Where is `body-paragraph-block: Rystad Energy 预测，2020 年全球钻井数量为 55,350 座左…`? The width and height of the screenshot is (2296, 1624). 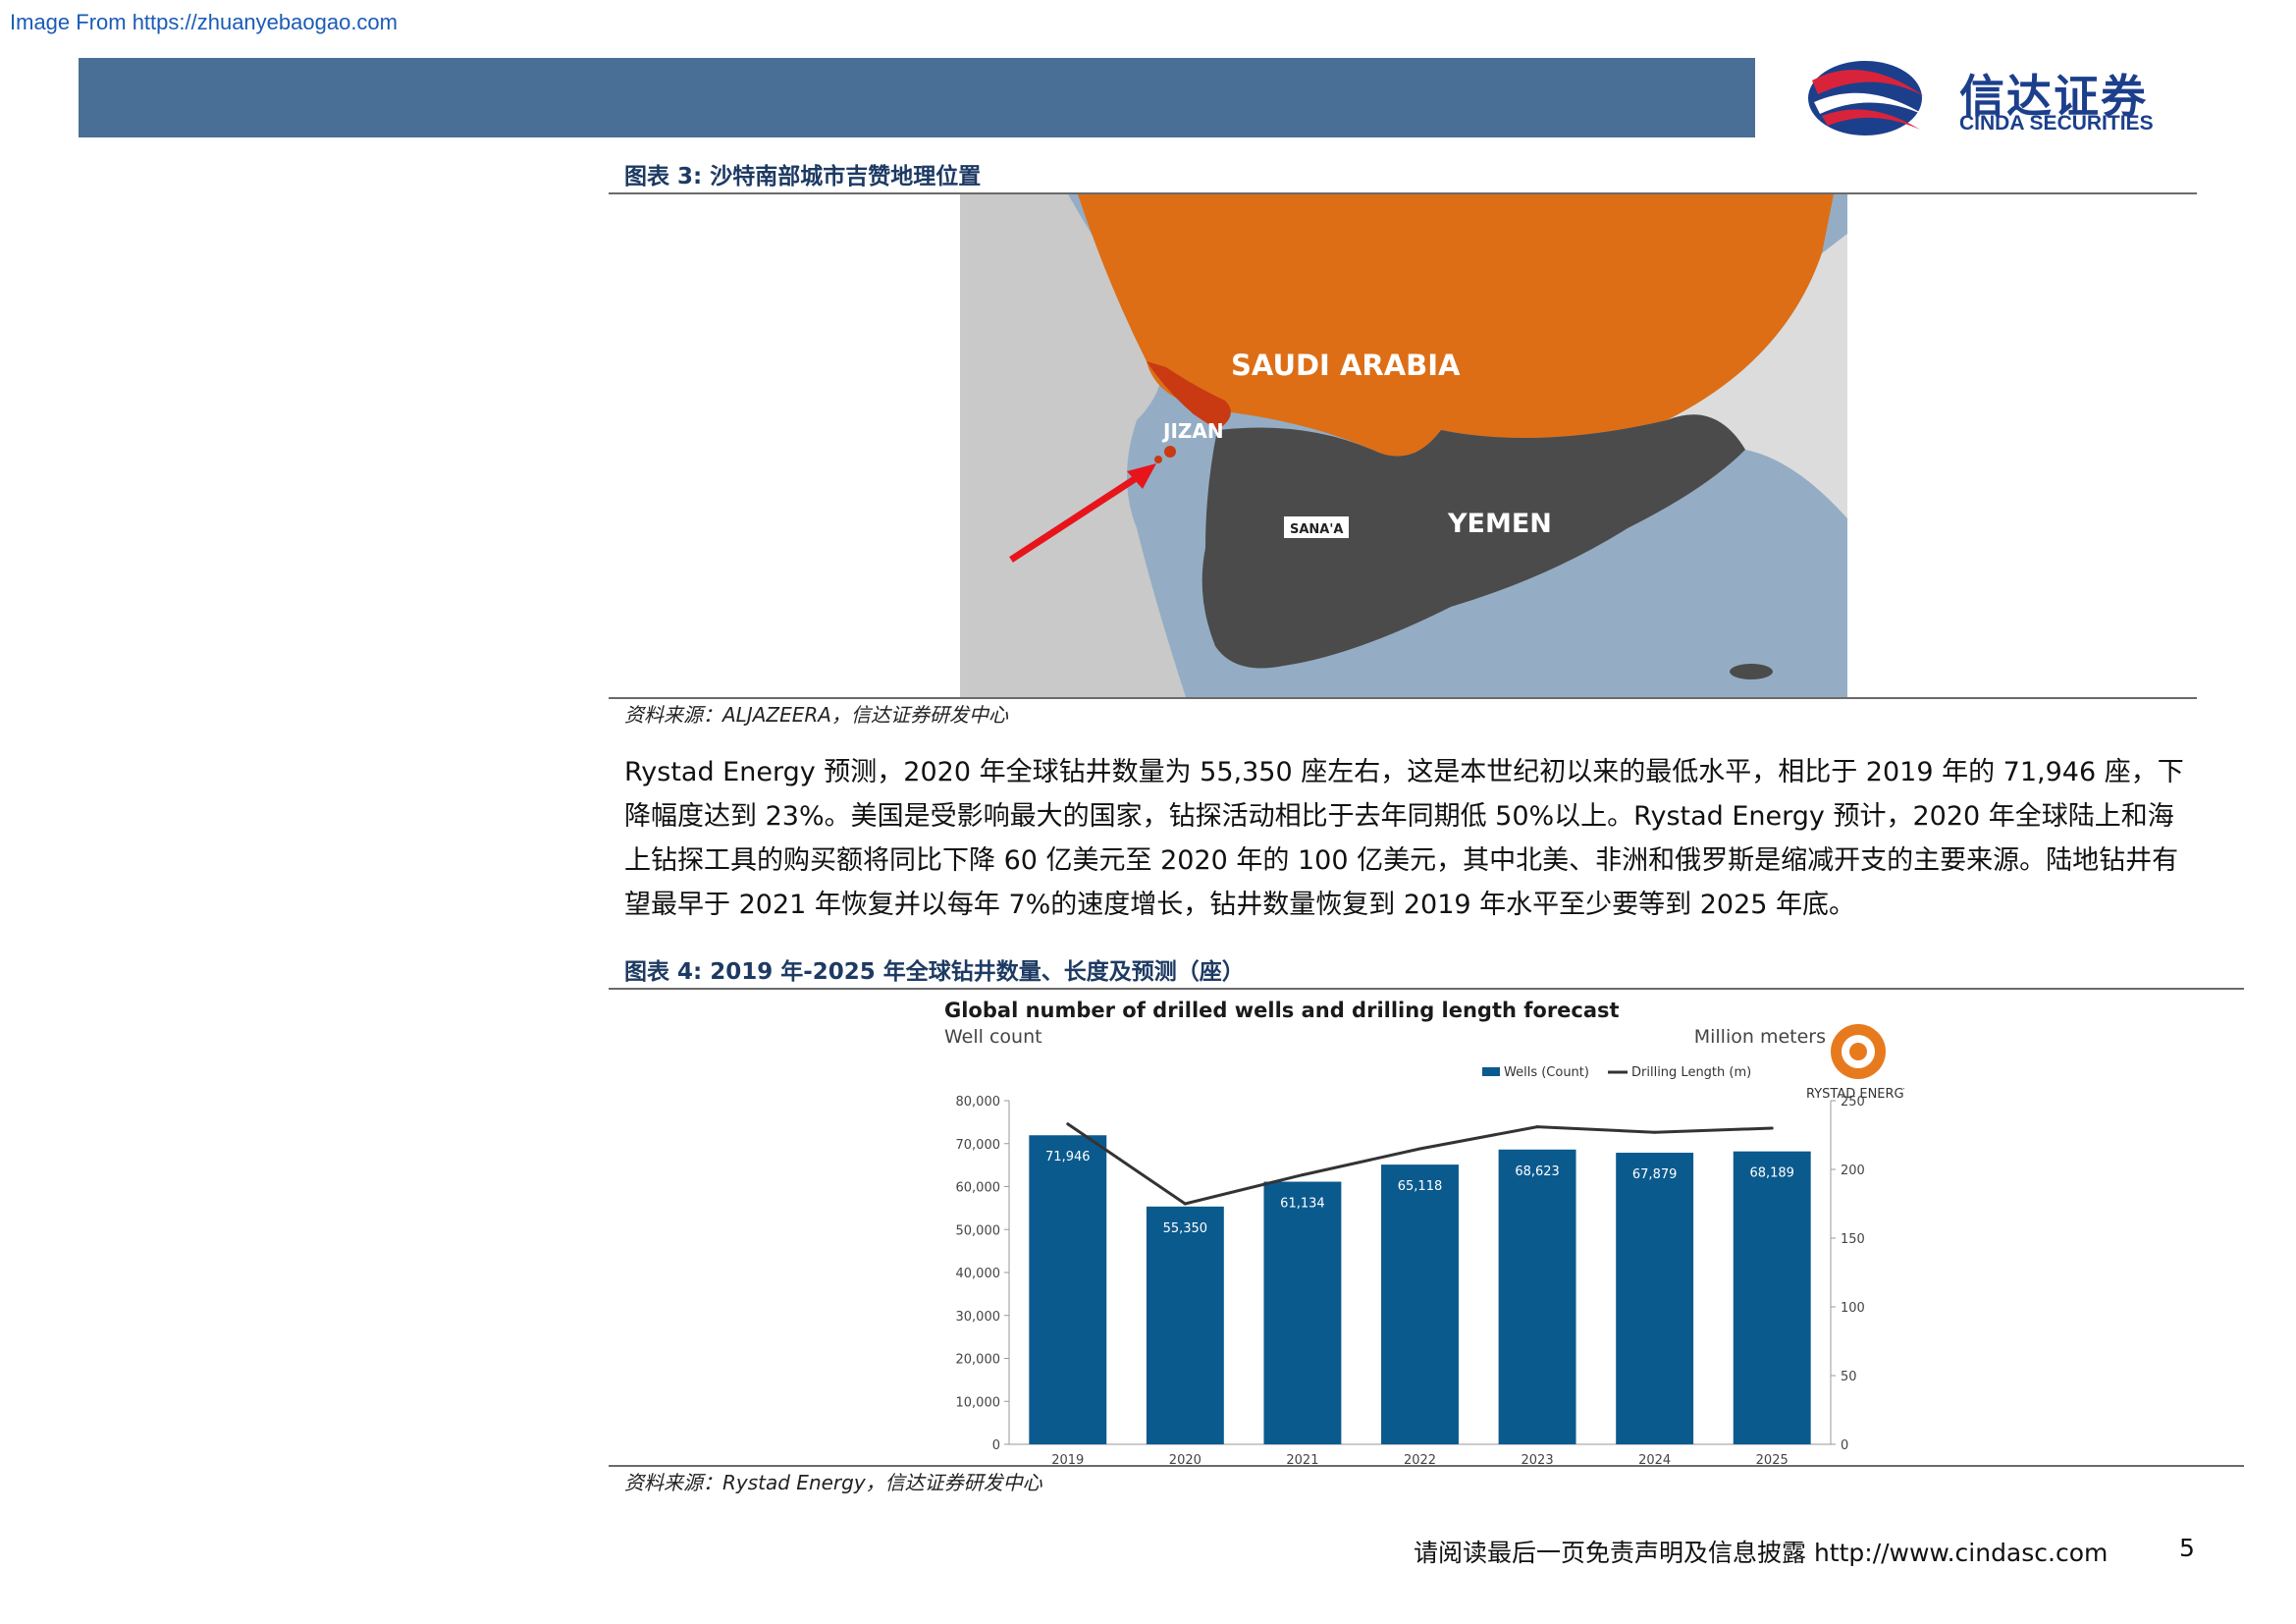
body-paragraph-block: Rystad Energy 预测，2020 年全球钻井数量为 55,350 座左… is located at coordinates (1409, 838).